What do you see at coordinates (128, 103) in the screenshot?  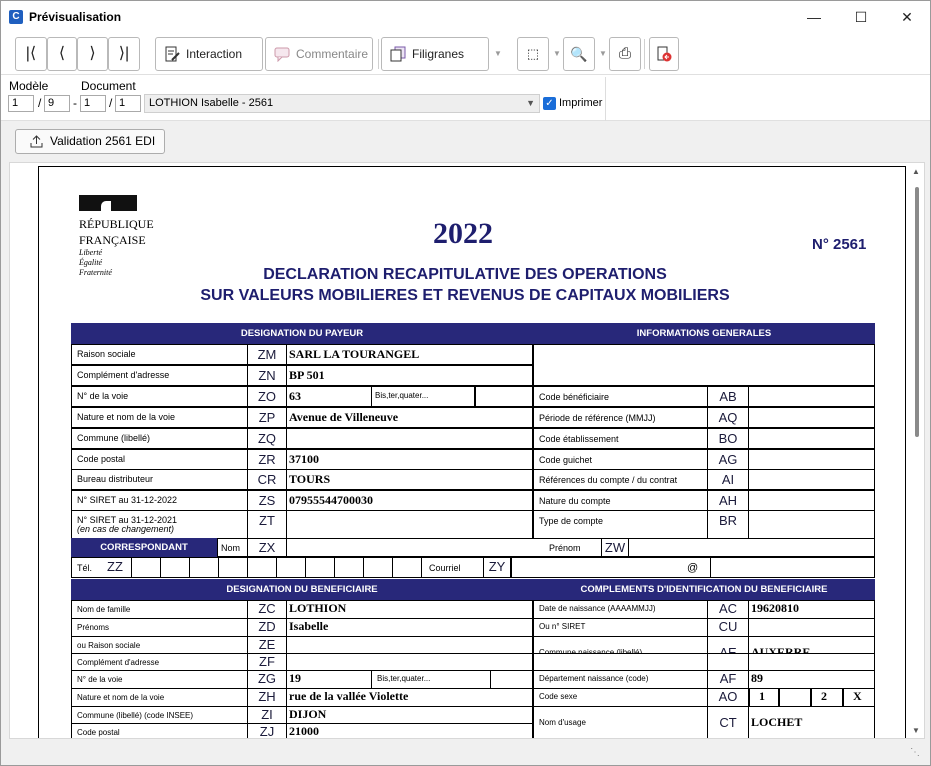 I see `document-to-field: 1` at bounding box center [128, 103].